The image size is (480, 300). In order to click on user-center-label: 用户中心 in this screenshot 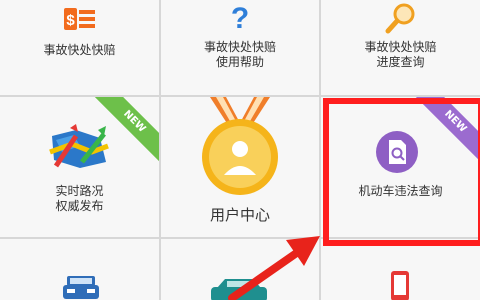, I will do `click(239, 215)`.